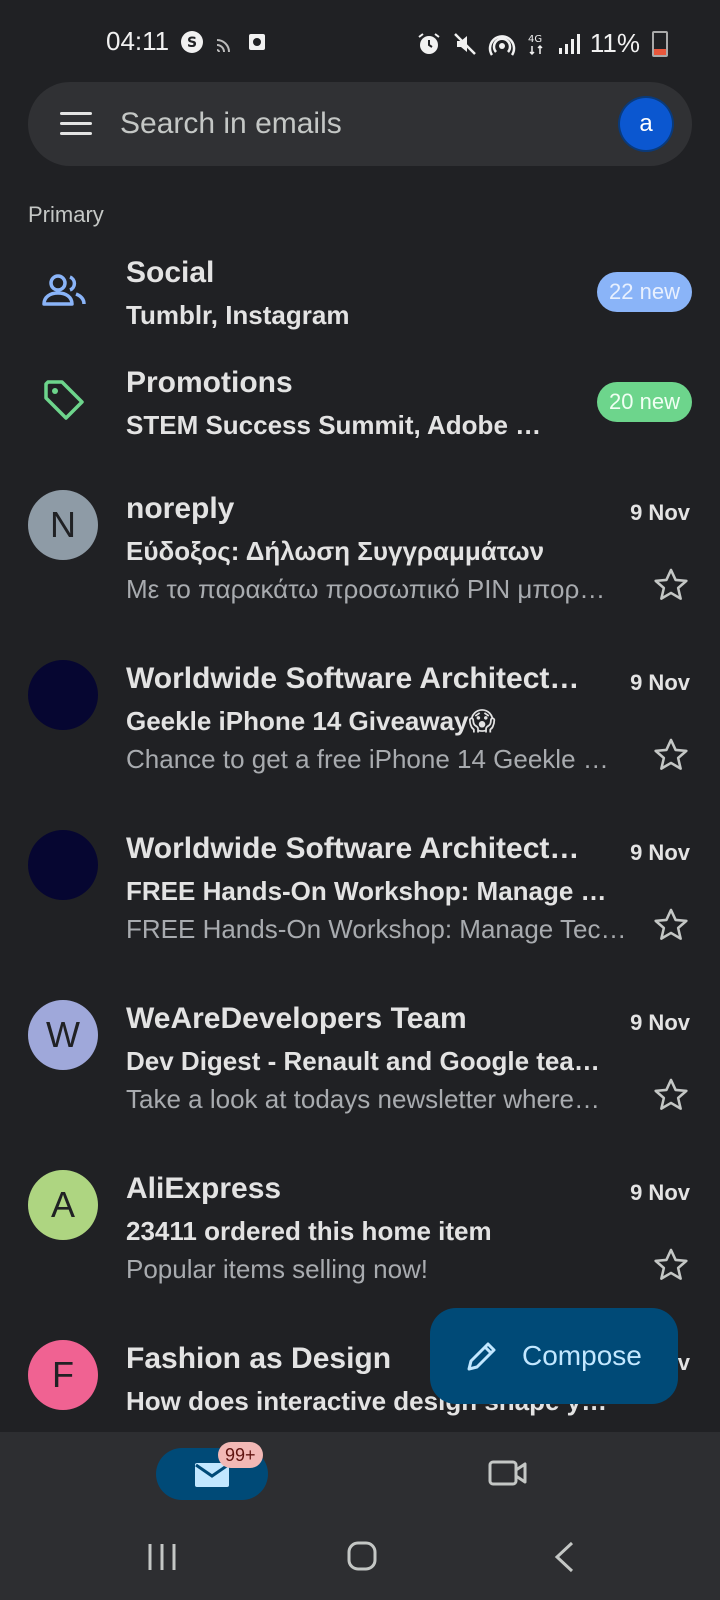 The height and width of the screenshot is (1600, 720). What do you see at coordinates (66, 214) in the screenshot?
I see `section-label: Primary` at bounding box center [66, 214].